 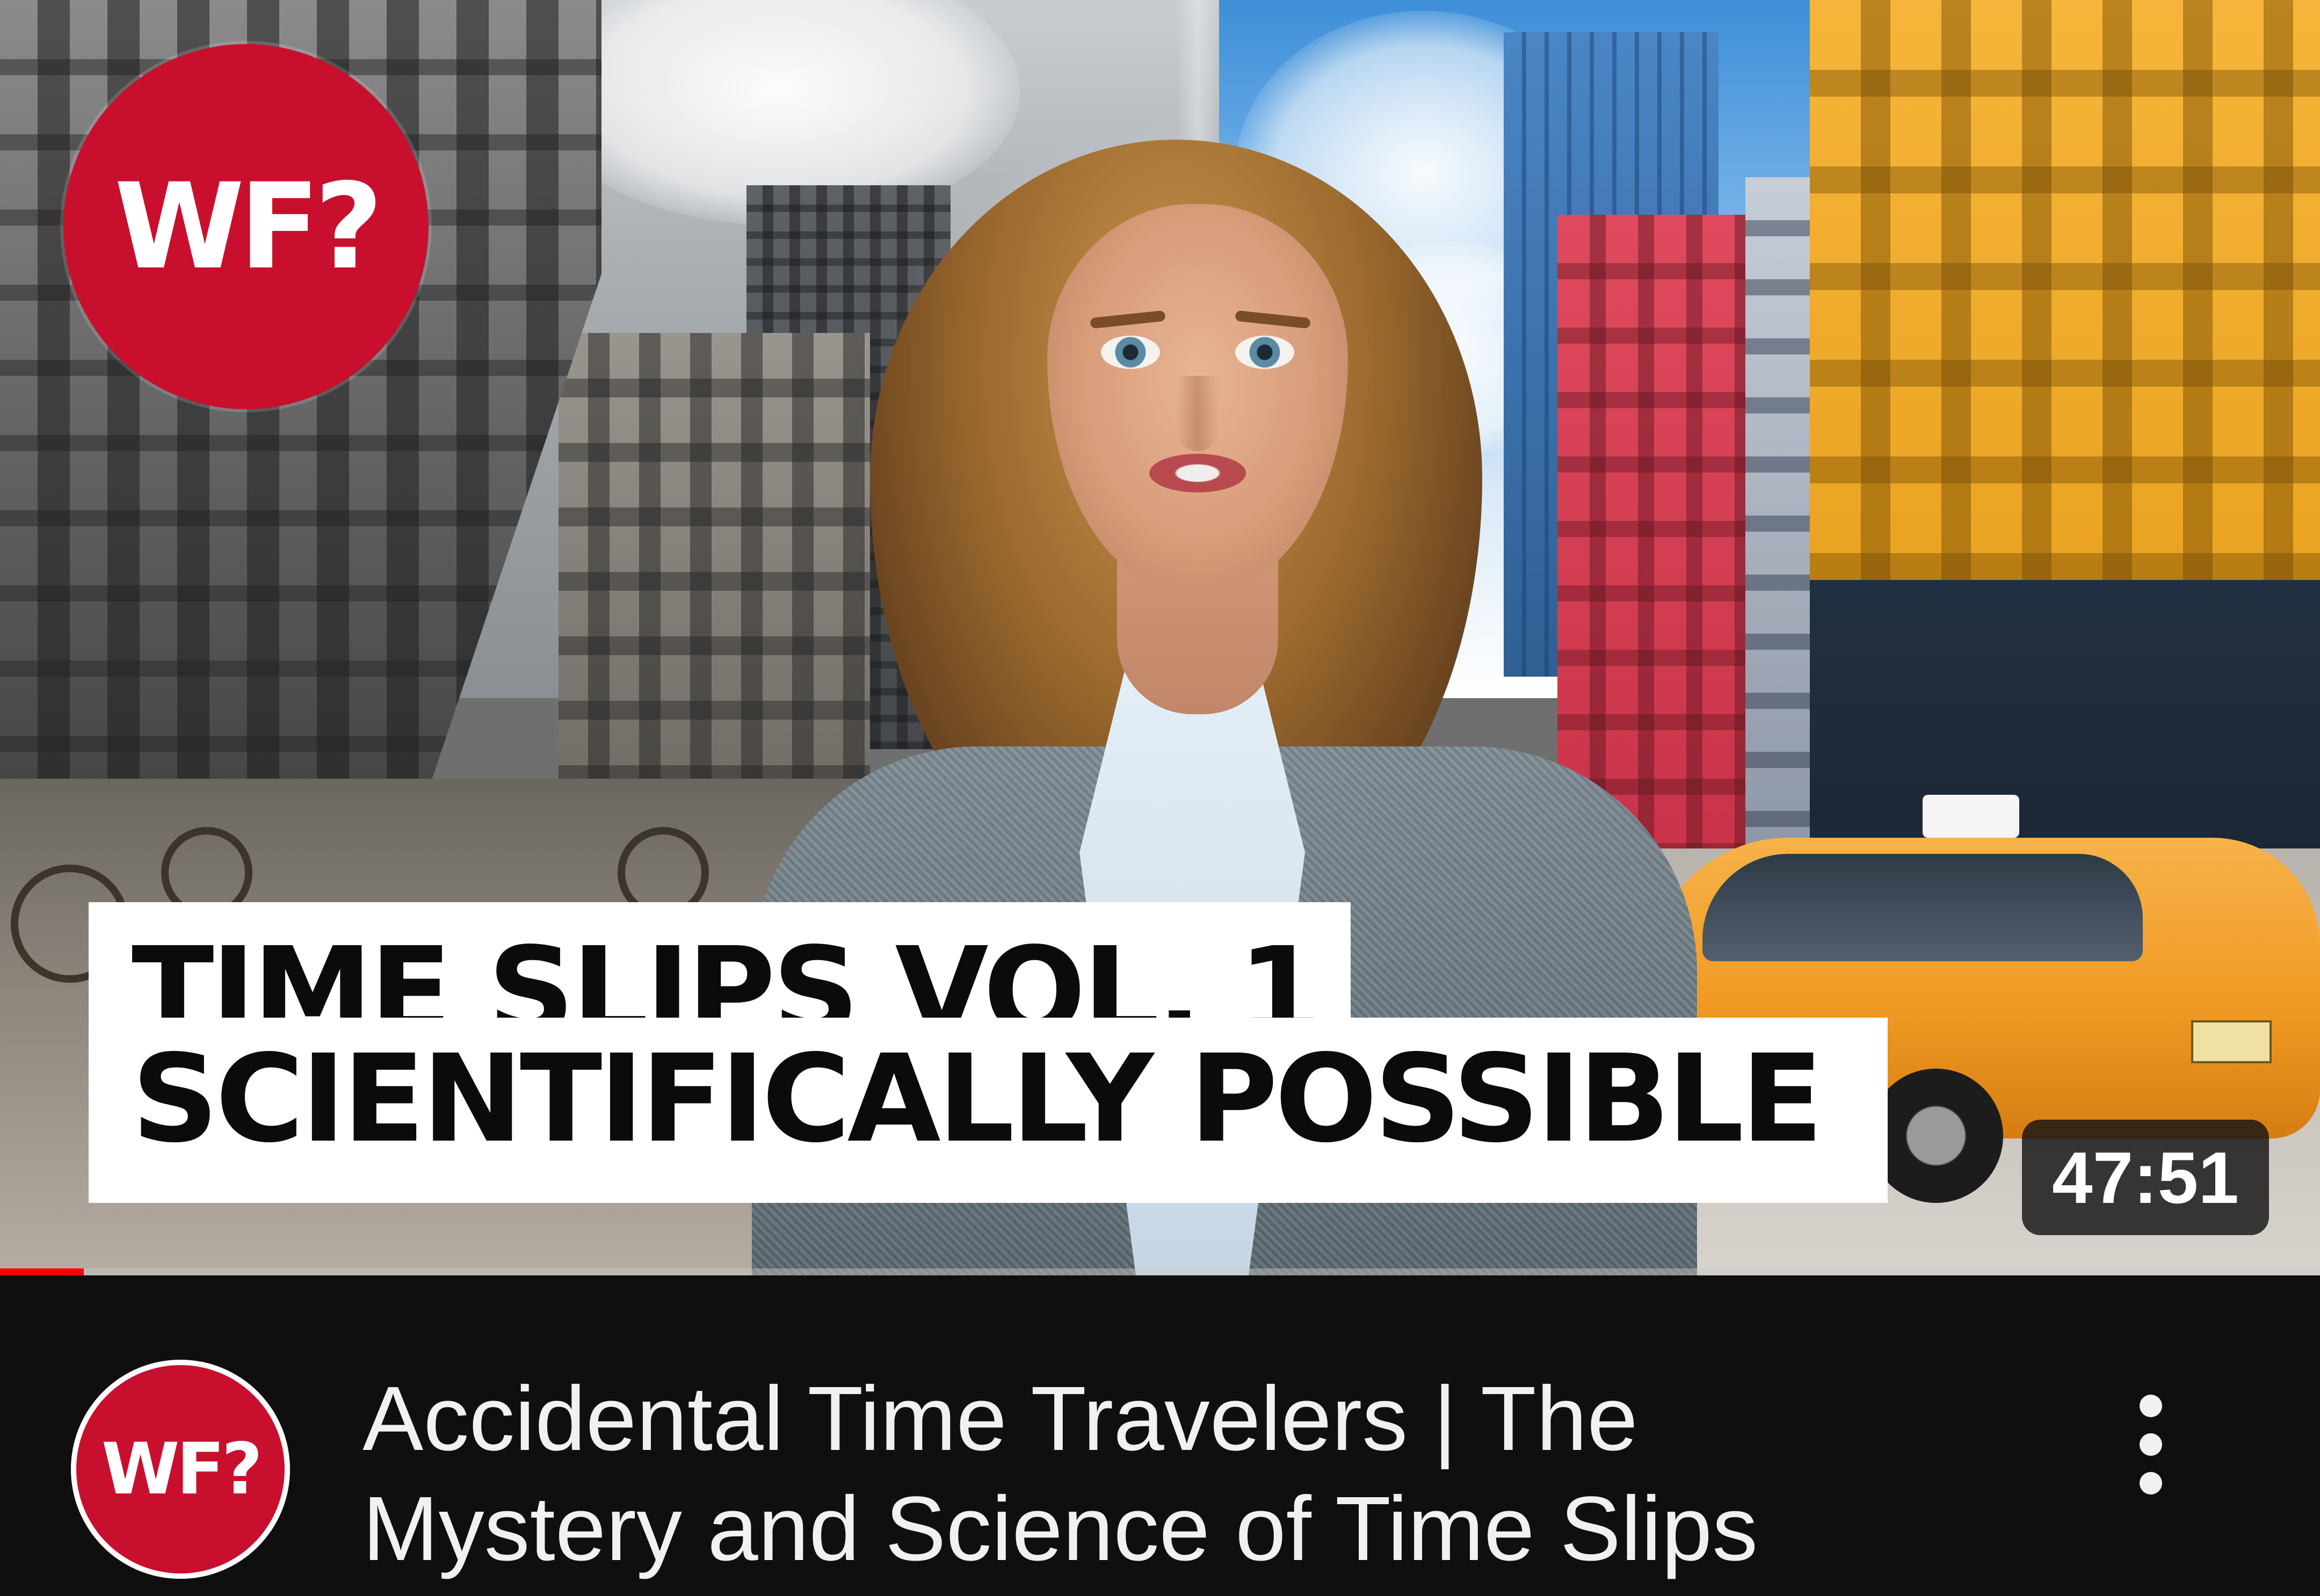 I want to click on watch-progress-fill, so click(x=42, y=1271).